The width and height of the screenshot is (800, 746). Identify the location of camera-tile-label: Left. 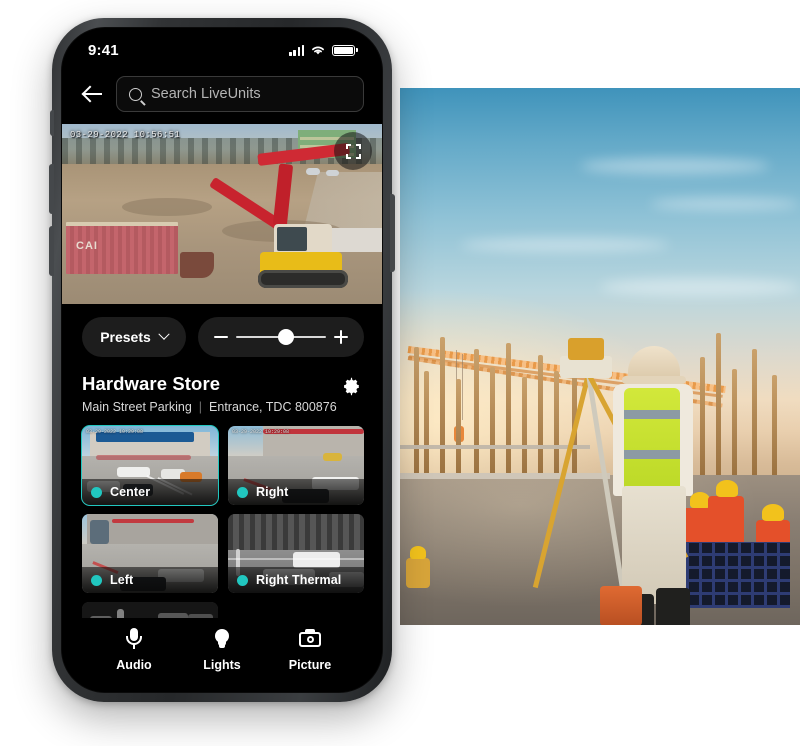
(122, 580).